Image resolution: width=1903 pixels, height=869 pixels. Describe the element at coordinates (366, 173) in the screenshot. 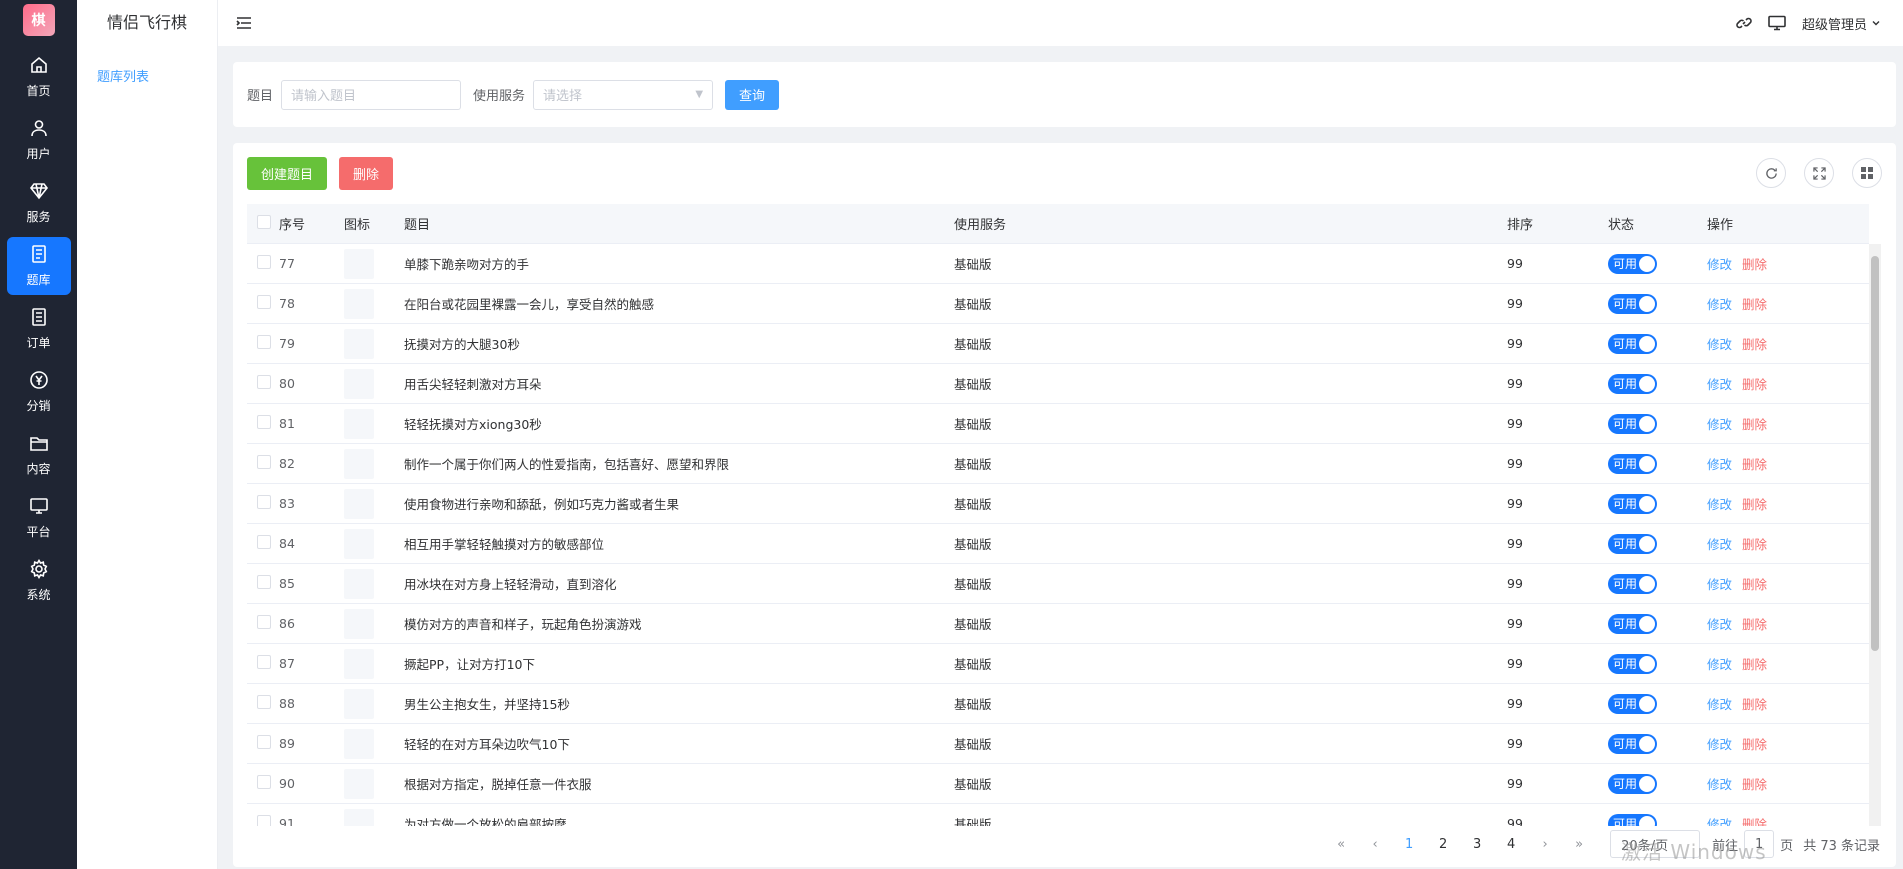

I see `bulk-delete-button: 删除` at that location.